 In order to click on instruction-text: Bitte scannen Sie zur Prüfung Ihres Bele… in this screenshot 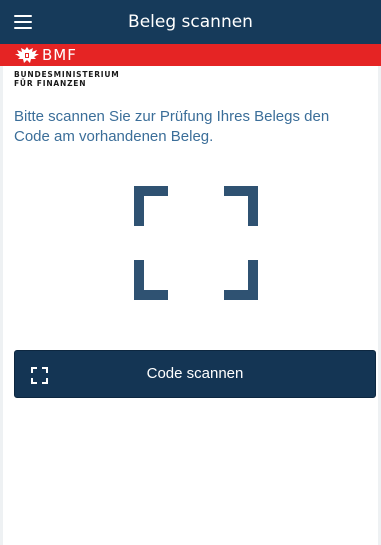, I will do `click(172, 126)`.